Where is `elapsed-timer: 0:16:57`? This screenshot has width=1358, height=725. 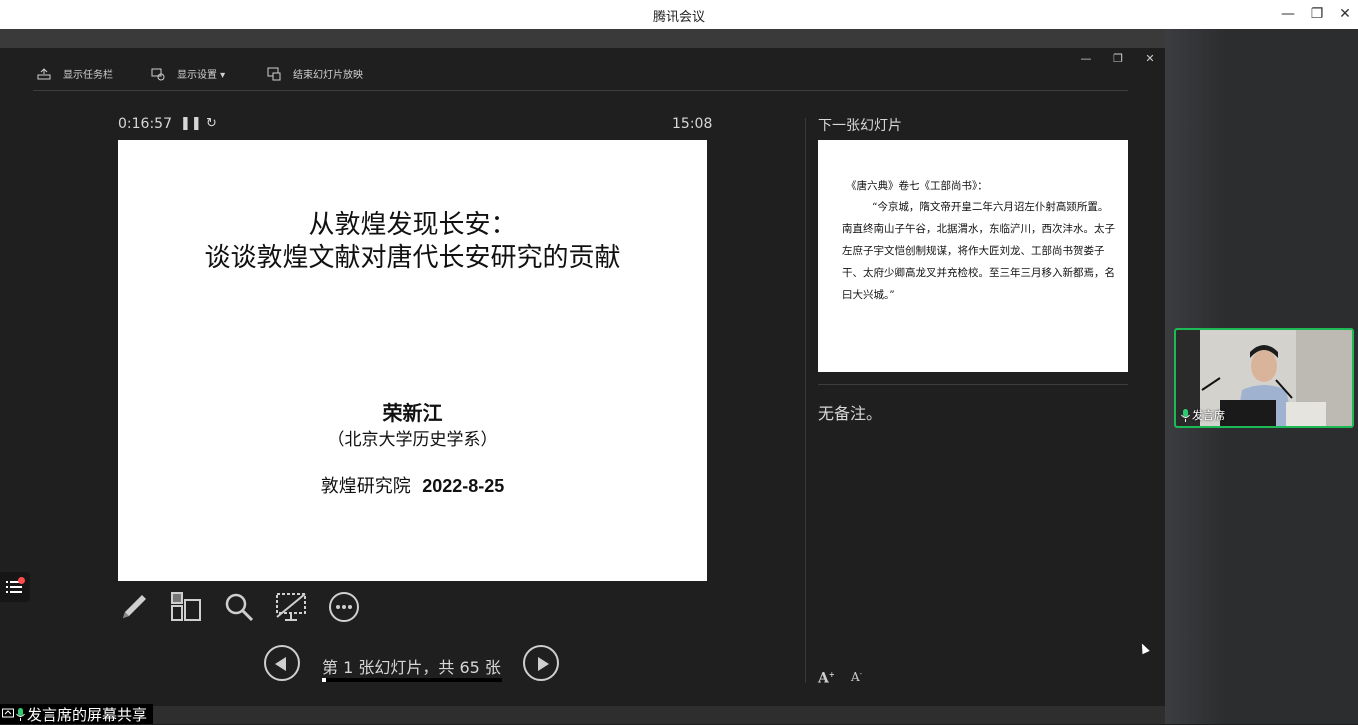
elapsed-timer: 0:16:57 is located at coordinates (145, 124).